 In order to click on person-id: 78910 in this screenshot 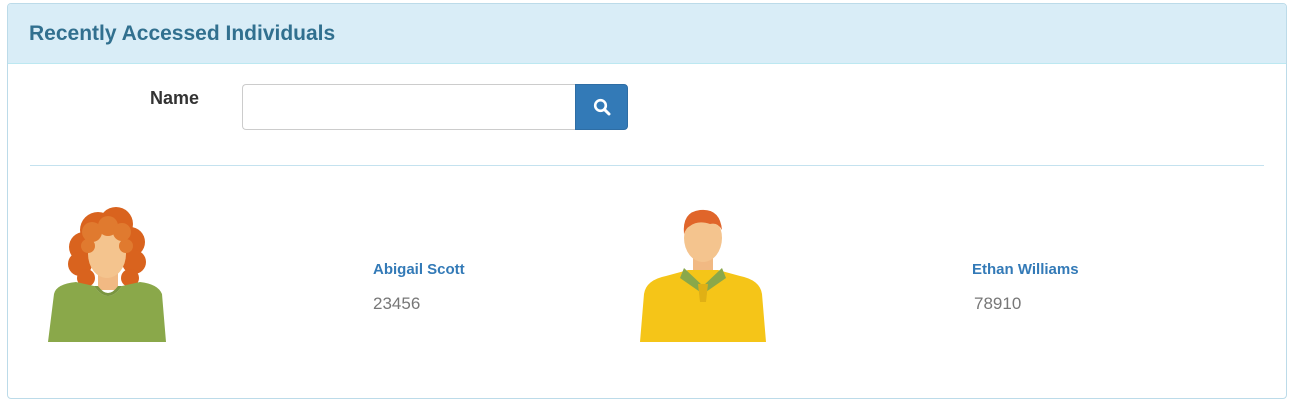, I will do `click(998, 303)`.